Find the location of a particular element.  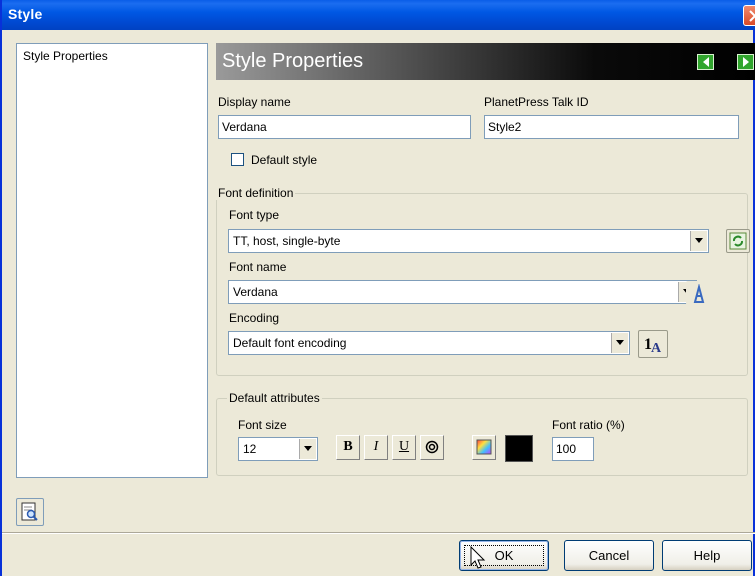

encoding-edit-button: 1 A is located at coordinates (653, 344).